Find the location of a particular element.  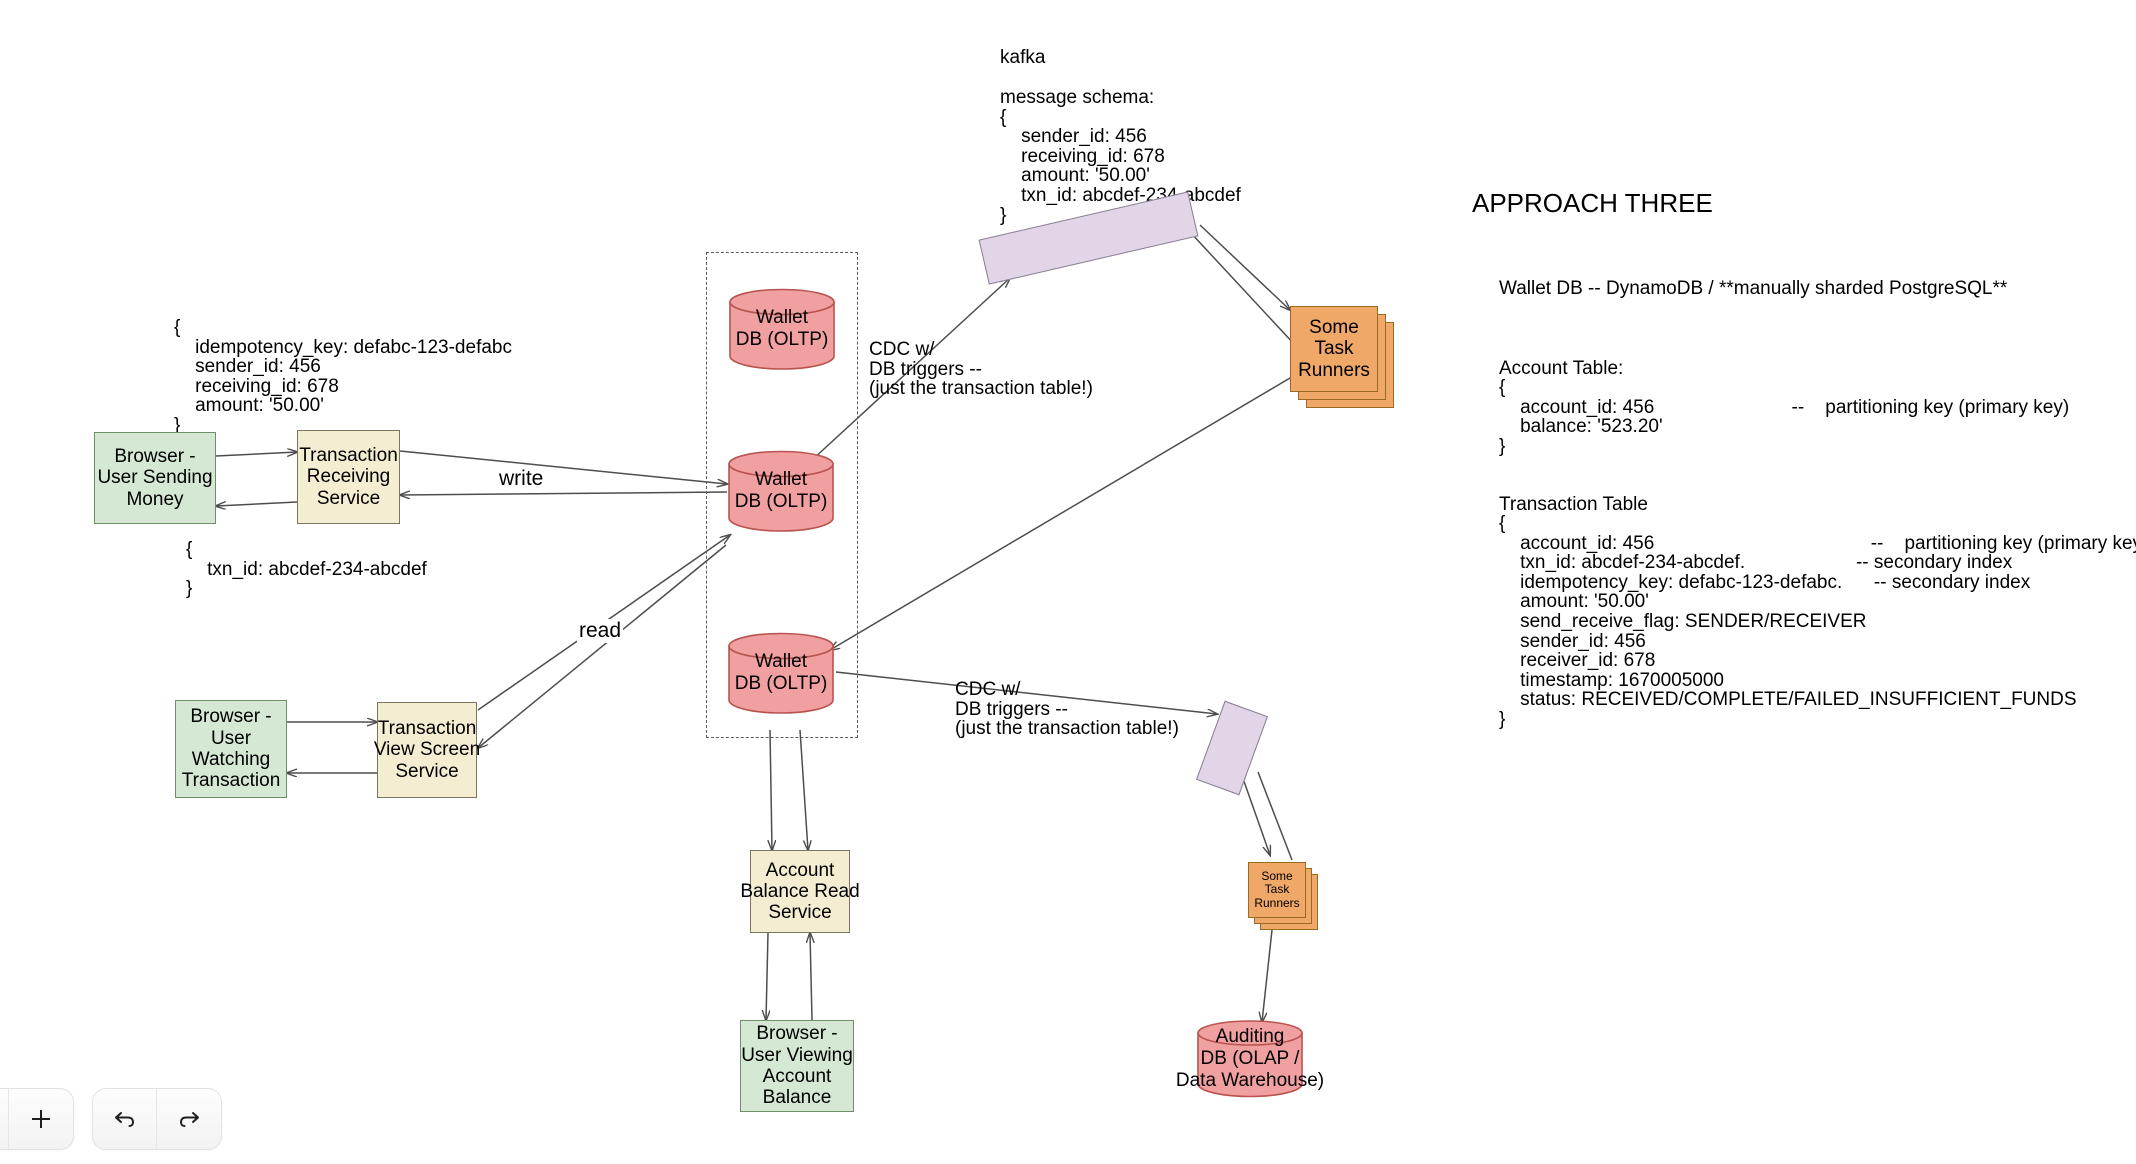

pill-spacer is located at coordinates (4, 1119).